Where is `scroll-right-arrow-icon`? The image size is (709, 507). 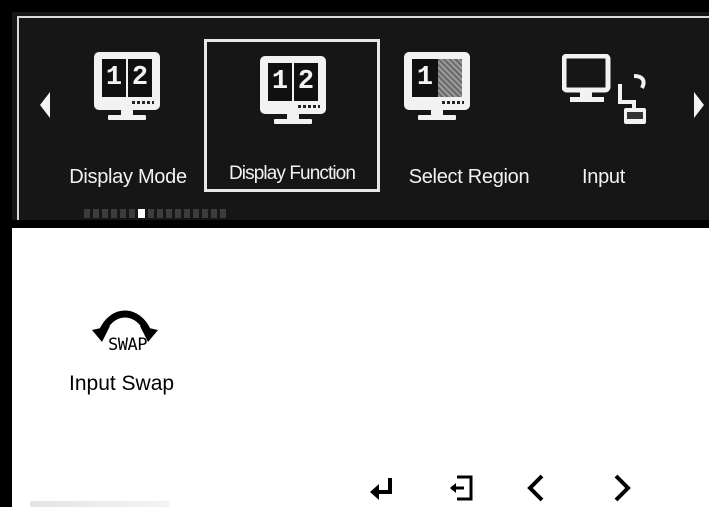
scroll-right-arrow-icon is located at coordinates (699, 105).